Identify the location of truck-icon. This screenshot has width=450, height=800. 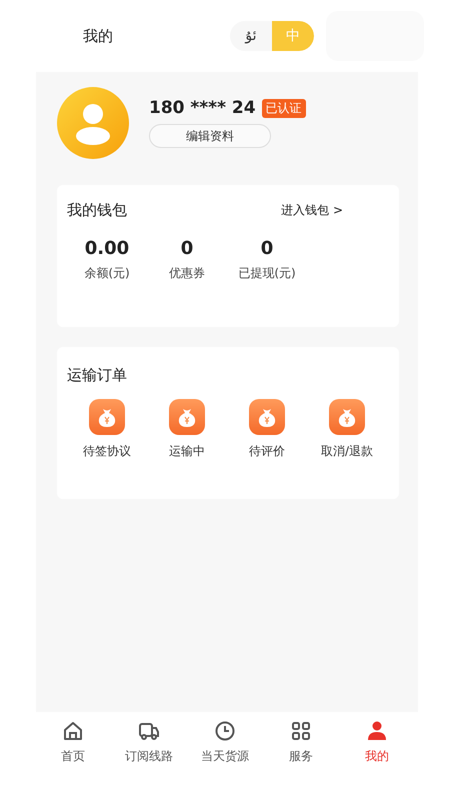
(149, 731).